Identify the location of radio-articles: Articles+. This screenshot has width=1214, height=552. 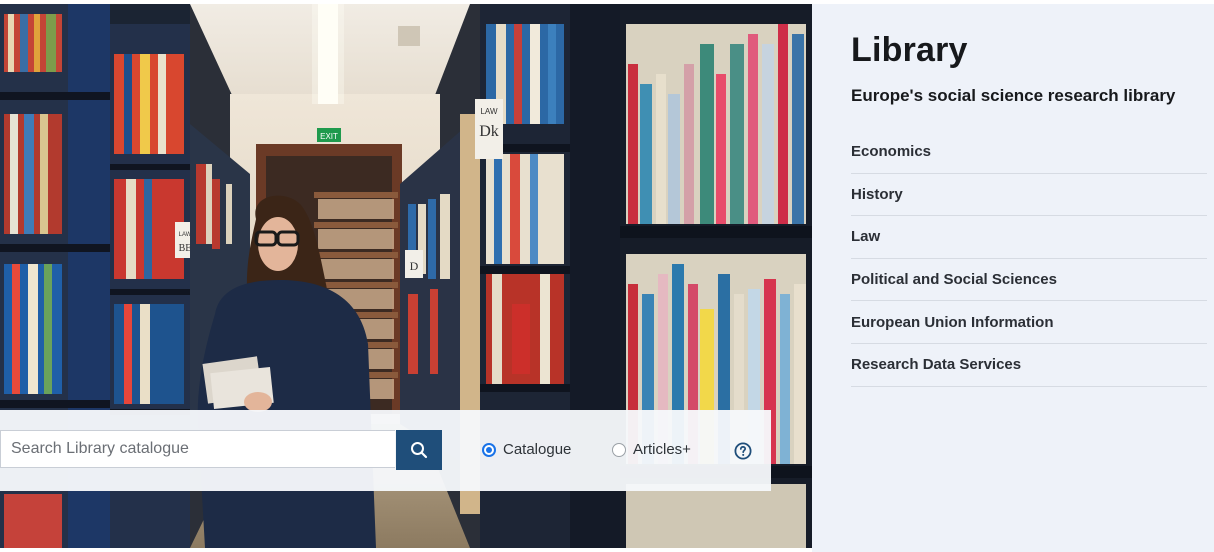
(651, 449).